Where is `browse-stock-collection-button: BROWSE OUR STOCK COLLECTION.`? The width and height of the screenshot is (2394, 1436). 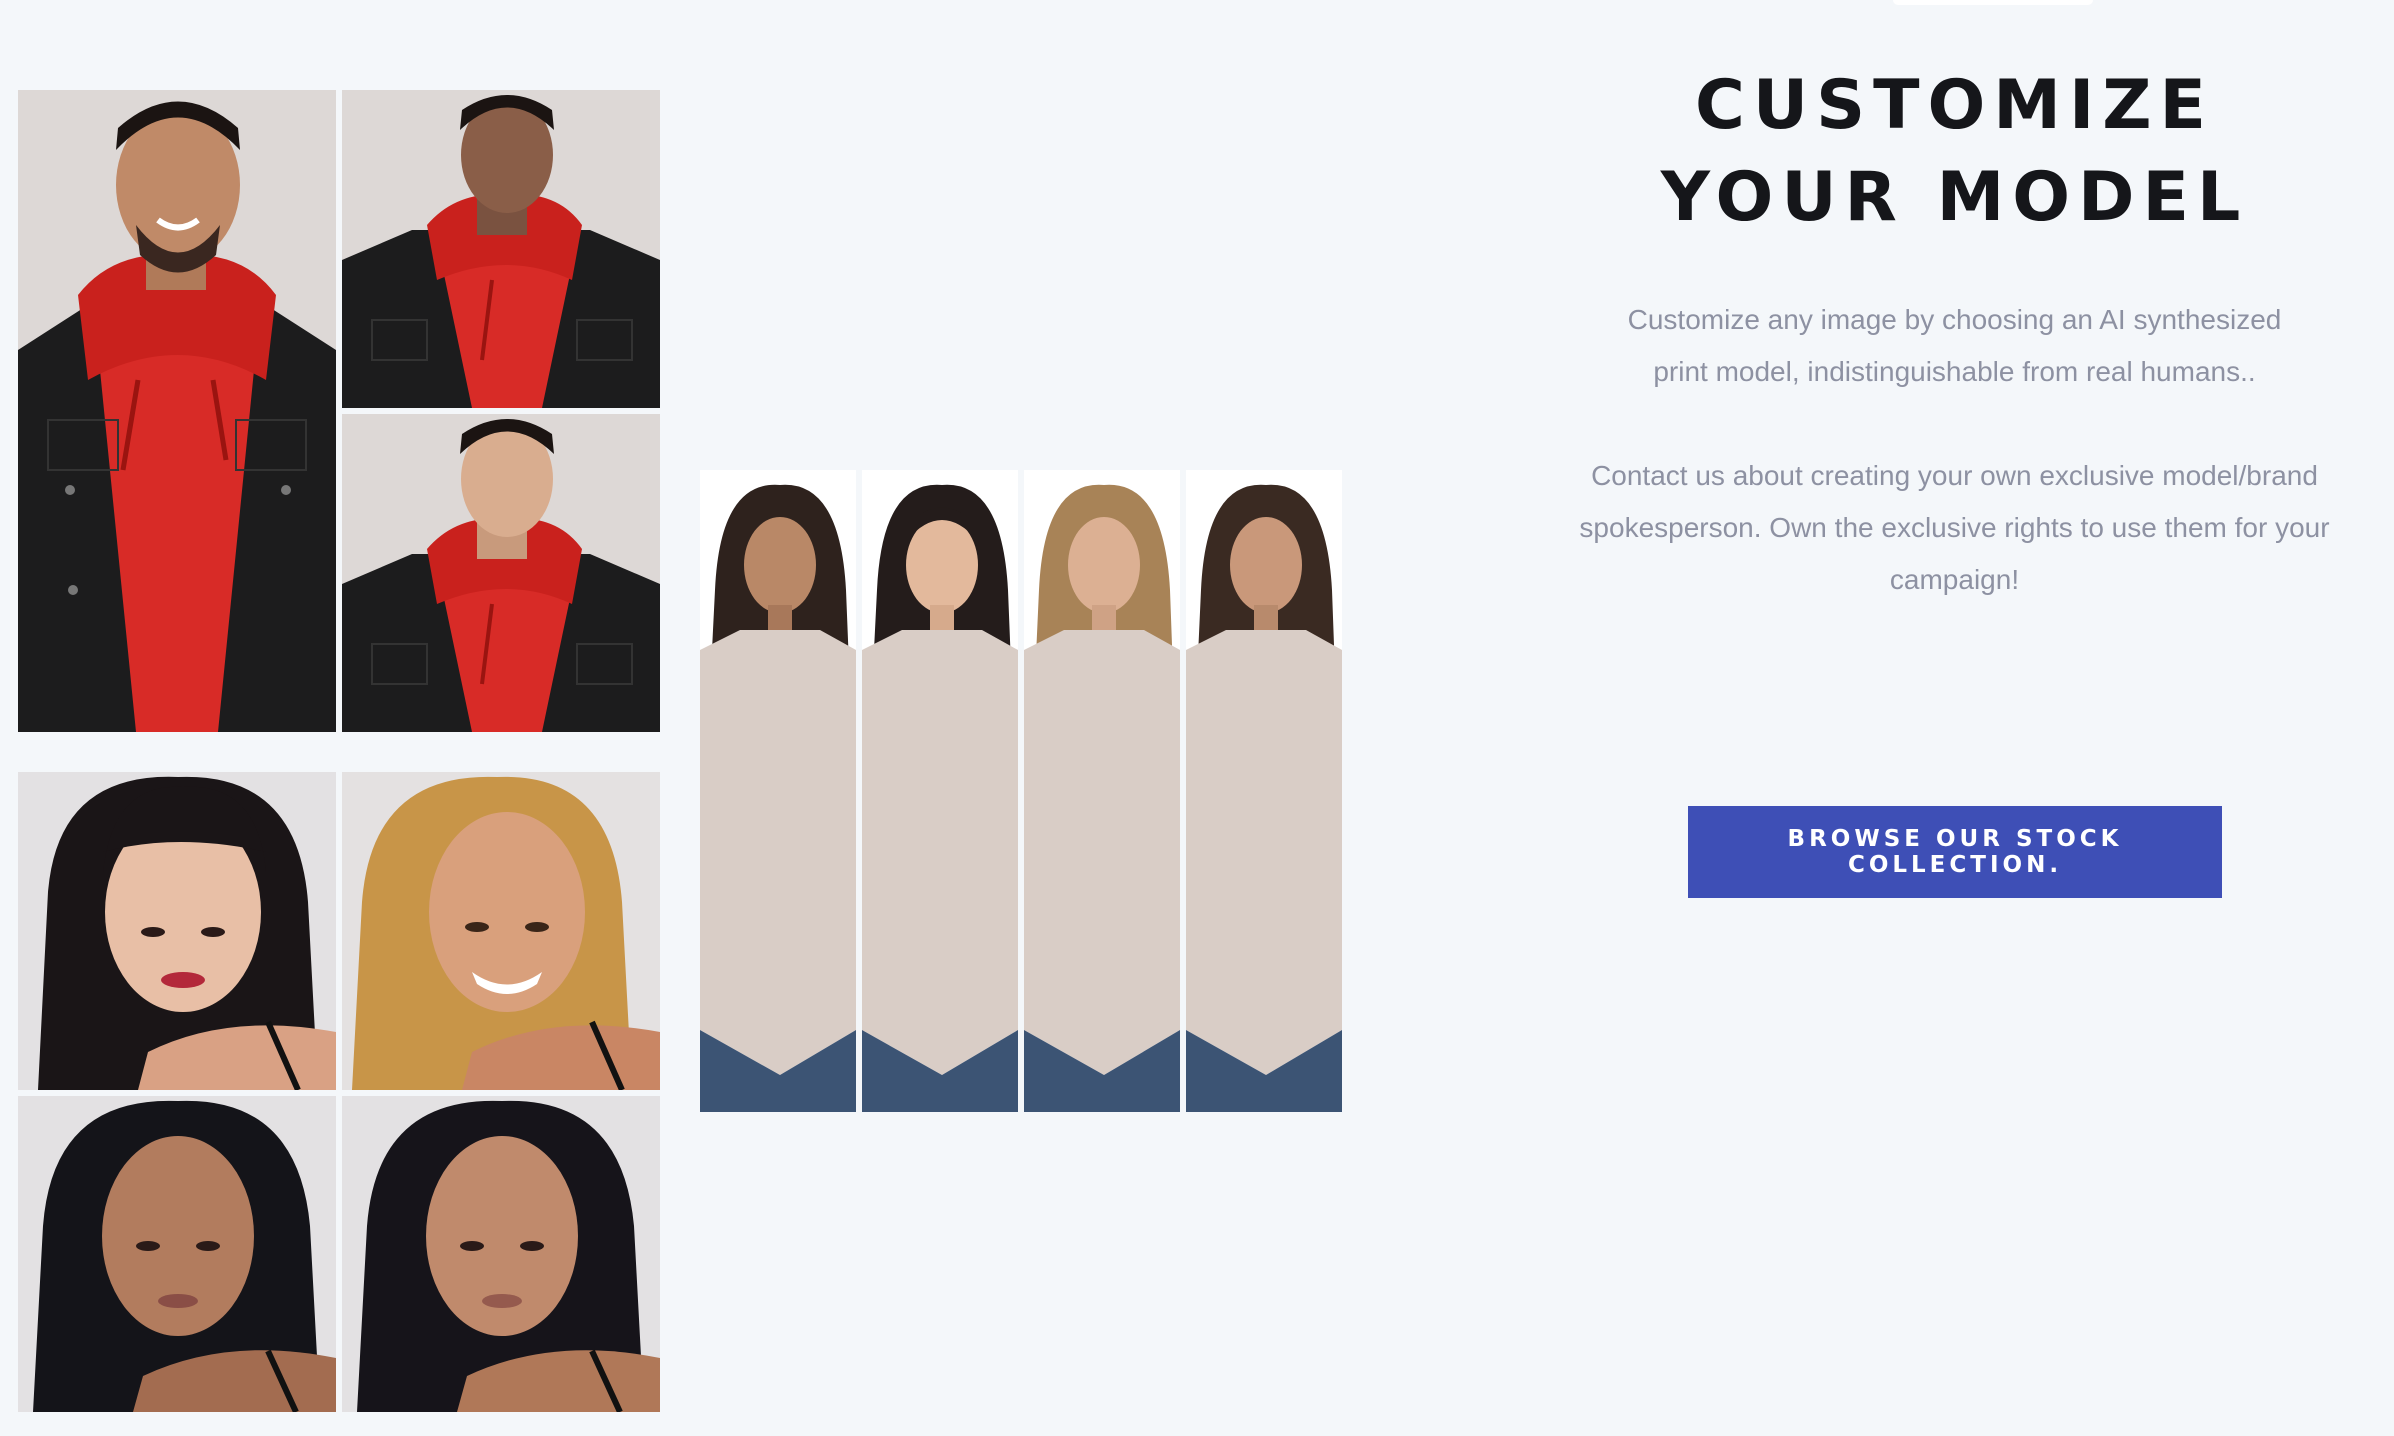 browse-stock-collection-button: BROWSE OUR STOCK COLLECTION. is located at coordinates (1955, 852).